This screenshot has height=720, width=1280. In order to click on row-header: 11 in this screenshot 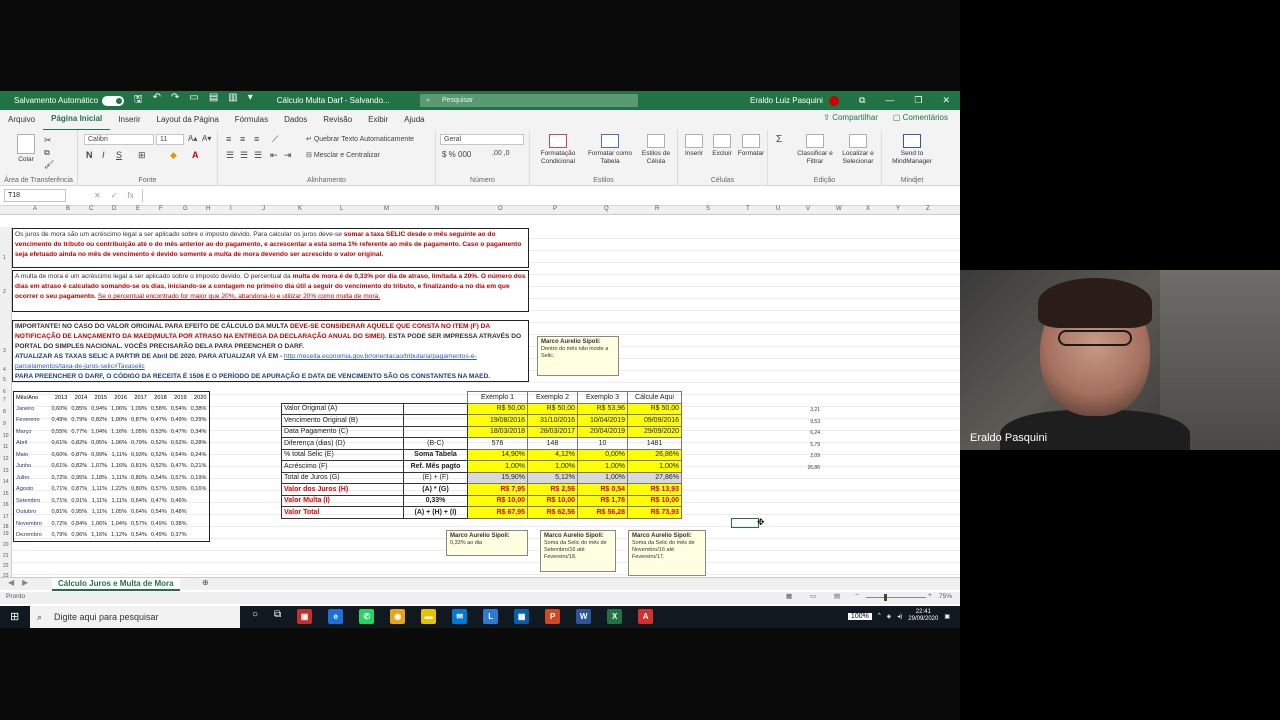, I will do `click(5, 447)`.